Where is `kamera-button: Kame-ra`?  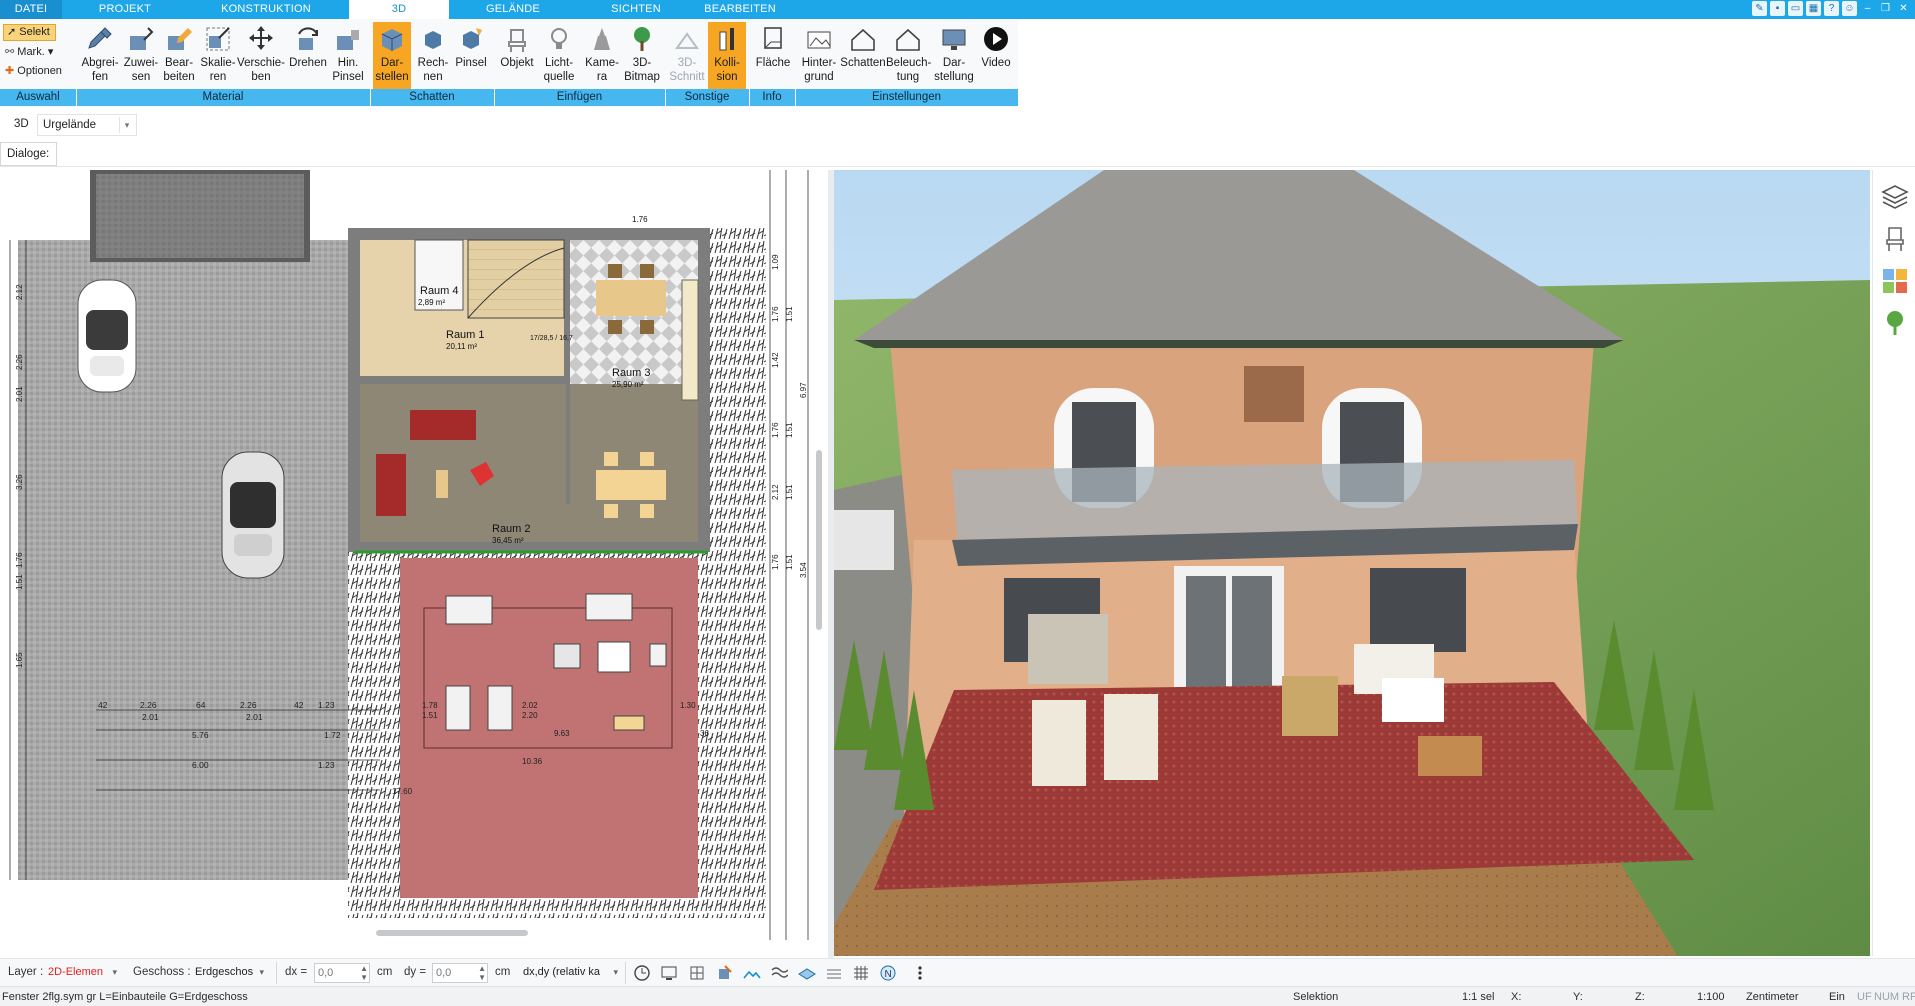 kamera-button: Kame-ra is located at coordinates (602, 57).